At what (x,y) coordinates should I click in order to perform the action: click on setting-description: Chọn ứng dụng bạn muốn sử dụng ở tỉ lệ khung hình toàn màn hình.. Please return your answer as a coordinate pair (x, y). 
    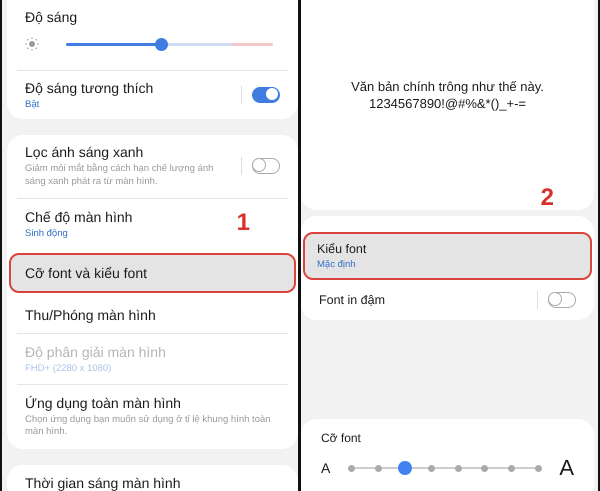
    Looking at the image, I should click on (148, 427).